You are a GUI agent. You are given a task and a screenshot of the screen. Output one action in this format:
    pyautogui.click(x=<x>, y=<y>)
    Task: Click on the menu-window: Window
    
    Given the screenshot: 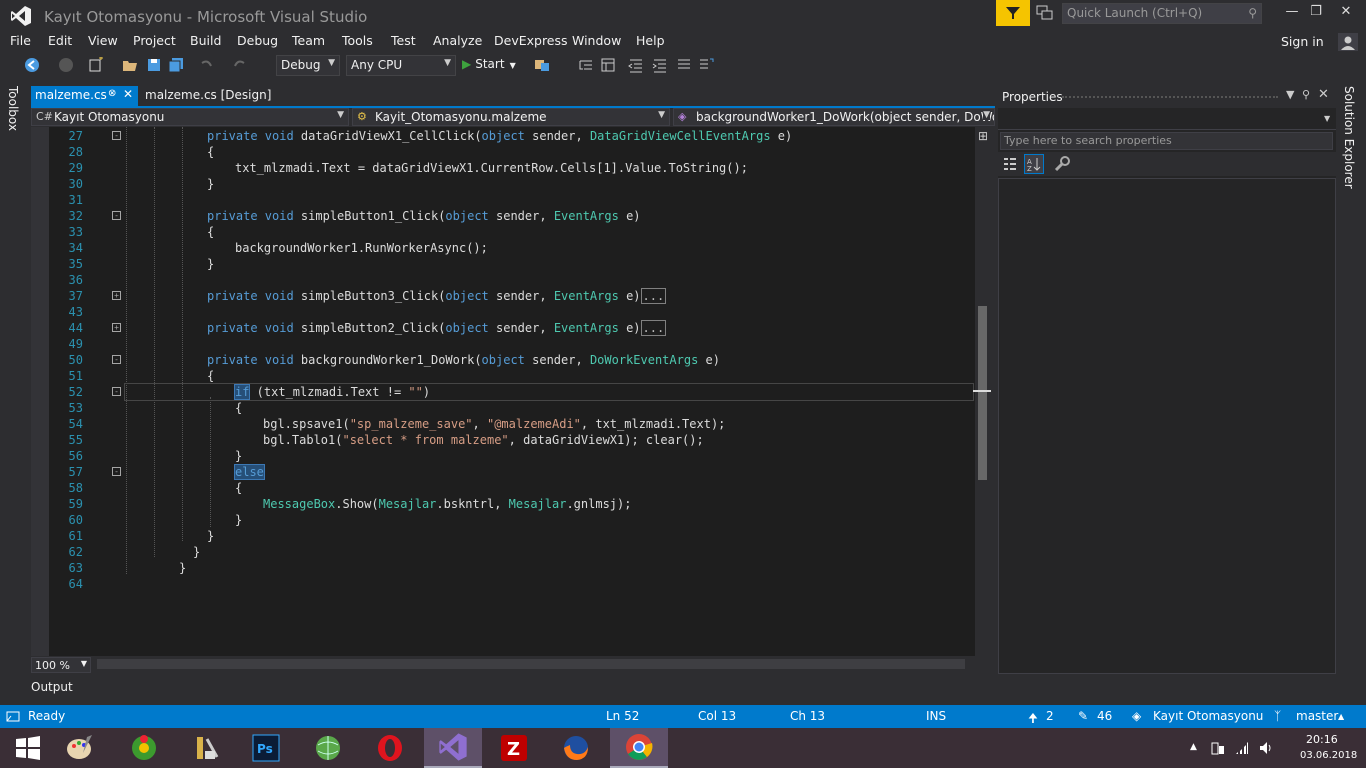 What is the action you would take?
    pyautogui.click(x=596, y=40)
    